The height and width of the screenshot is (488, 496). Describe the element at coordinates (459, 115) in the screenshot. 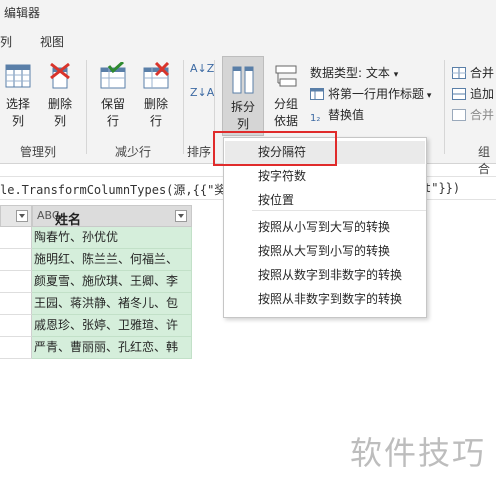

I see `merge-files-icon` at that location.